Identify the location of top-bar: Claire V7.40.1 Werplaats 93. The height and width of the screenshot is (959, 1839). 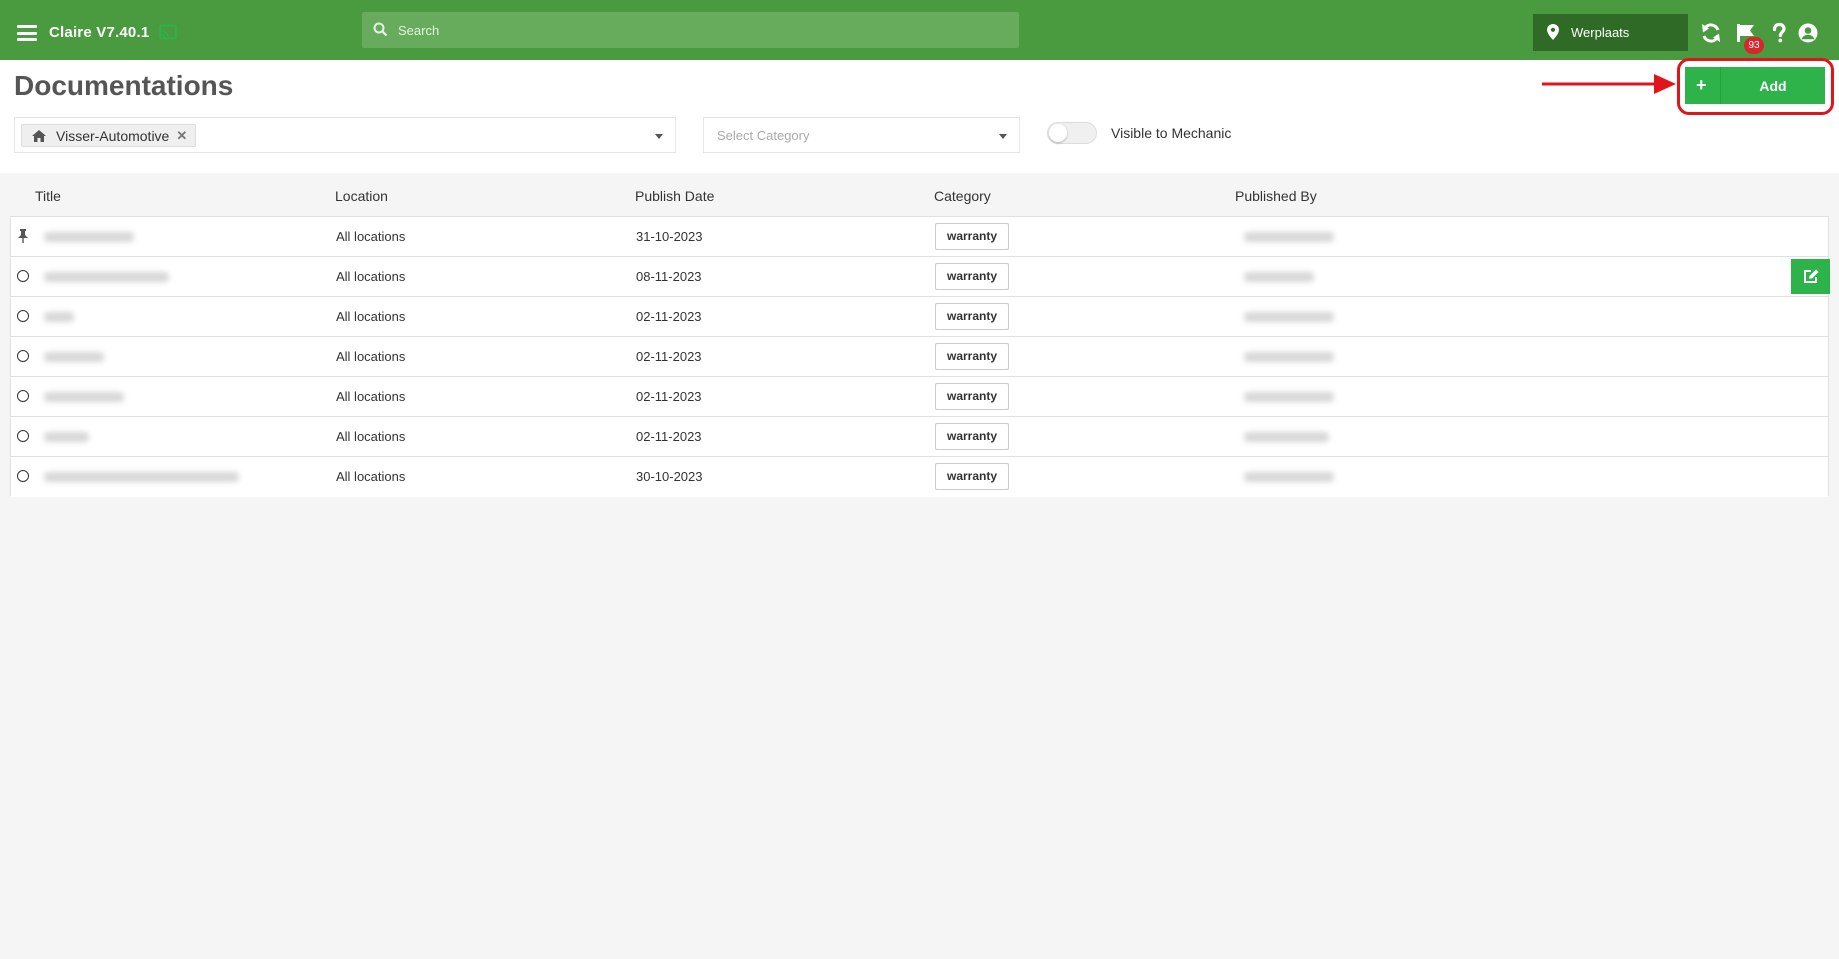
(919, 30).